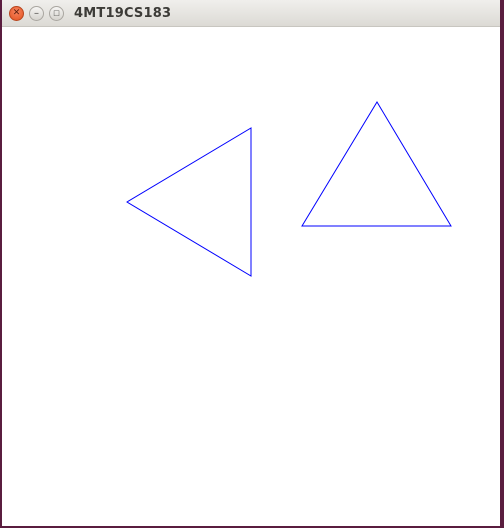 The height and width of the screenshot is (528, 504). I want to click on triangle-right, so click(376, 164).